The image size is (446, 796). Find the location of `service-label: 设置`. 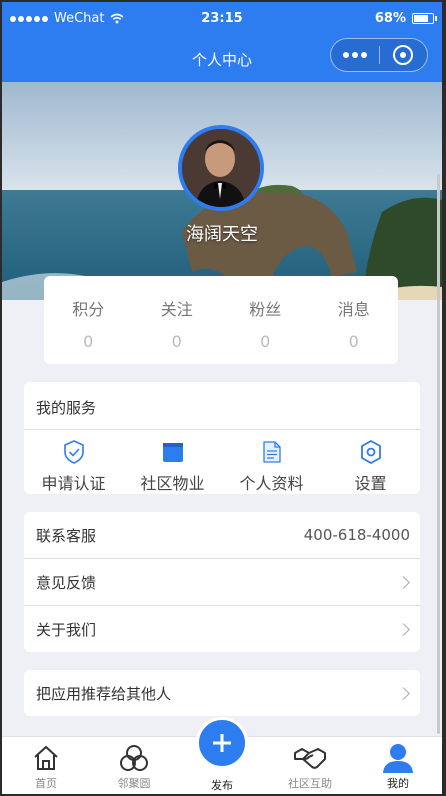

service-label: 设置 is located at coordinates (370, 483).